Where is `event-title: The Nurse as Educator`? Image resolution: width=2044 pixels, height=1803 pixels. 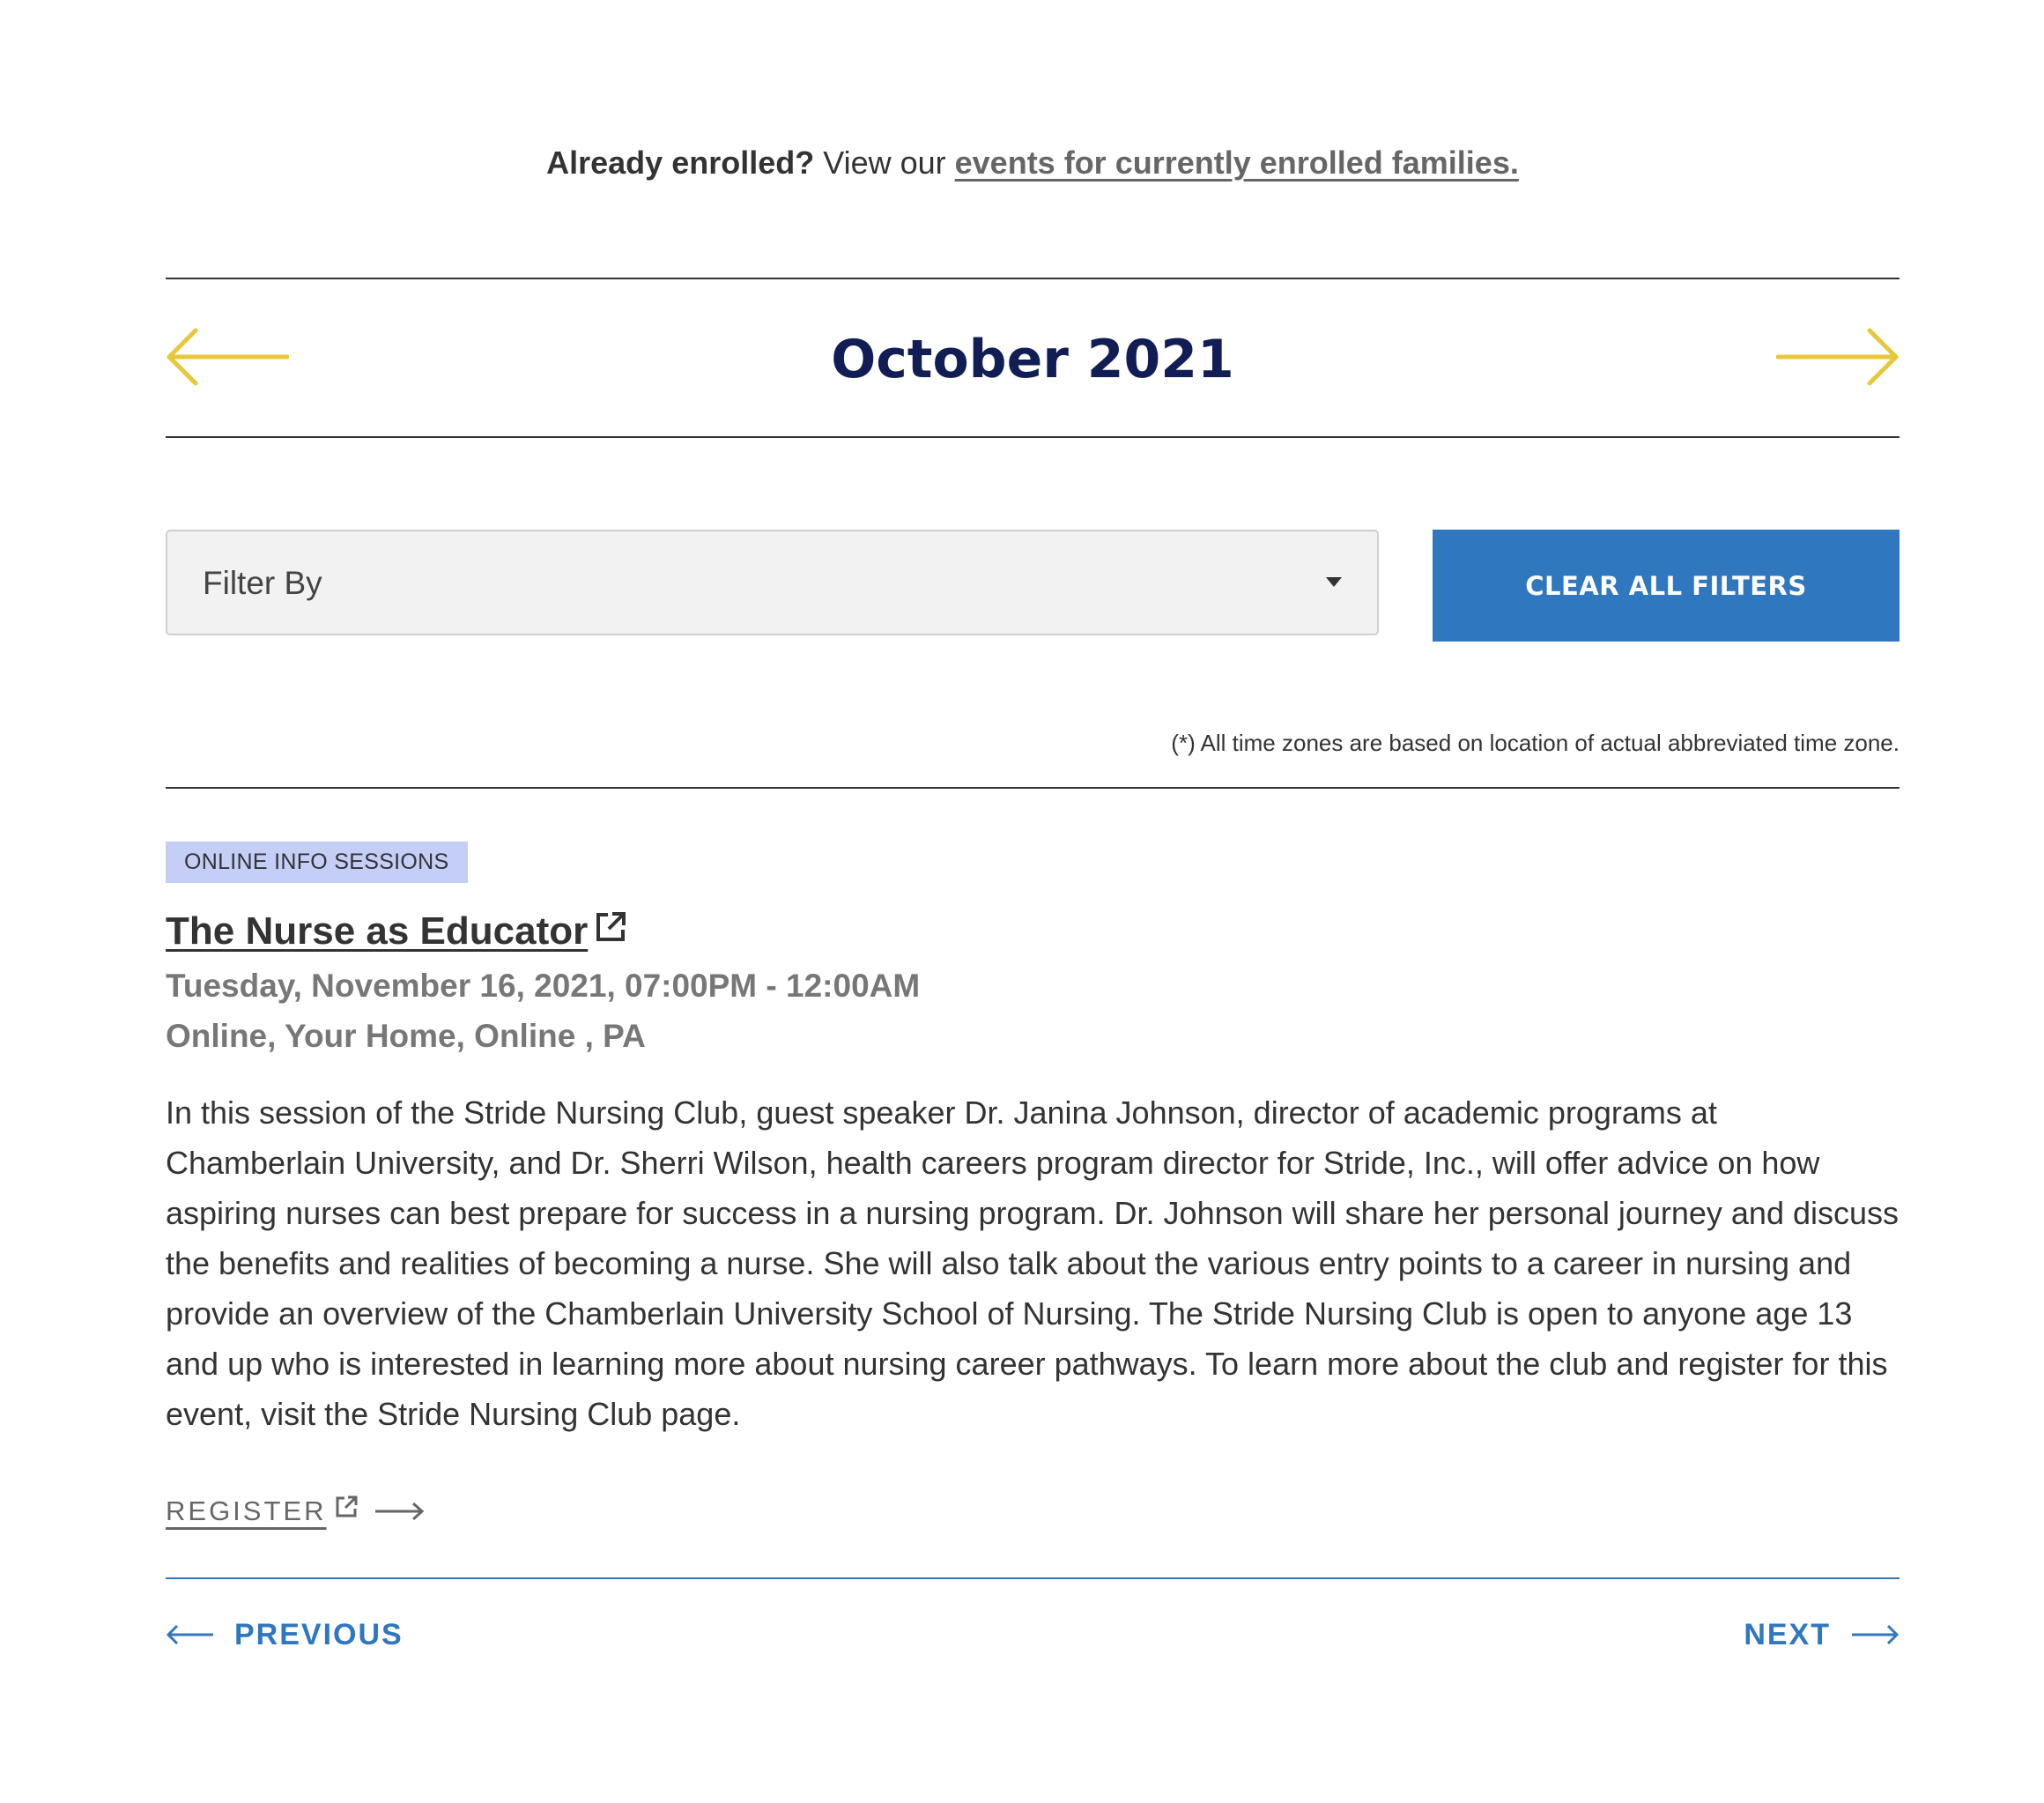
event-title: The Nurse as Educator is located at coordinates (396, 932).